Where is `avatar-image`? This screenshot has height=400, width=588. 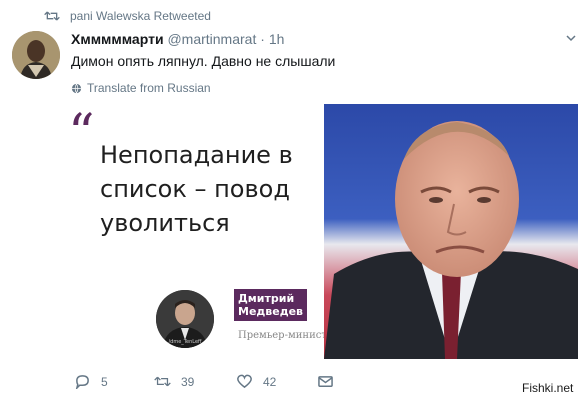
avatar-image is located at coordinates (36, 55).